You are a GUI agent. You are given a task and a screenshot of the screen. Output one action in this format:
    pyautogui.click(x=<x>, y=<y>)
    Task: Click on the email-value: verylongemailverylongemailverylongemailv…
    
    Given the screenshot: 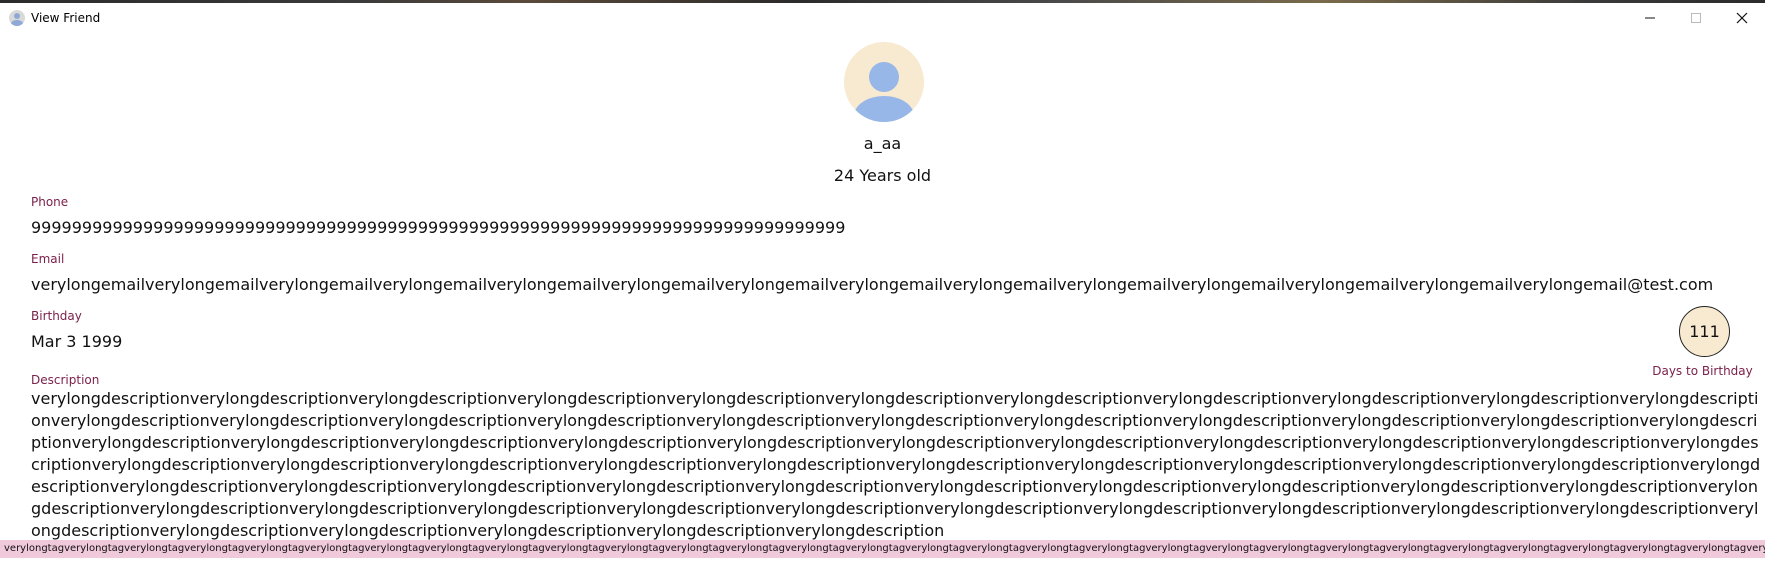 What is the action you would take?
    pyautogui.click(x=872, y=284)
    